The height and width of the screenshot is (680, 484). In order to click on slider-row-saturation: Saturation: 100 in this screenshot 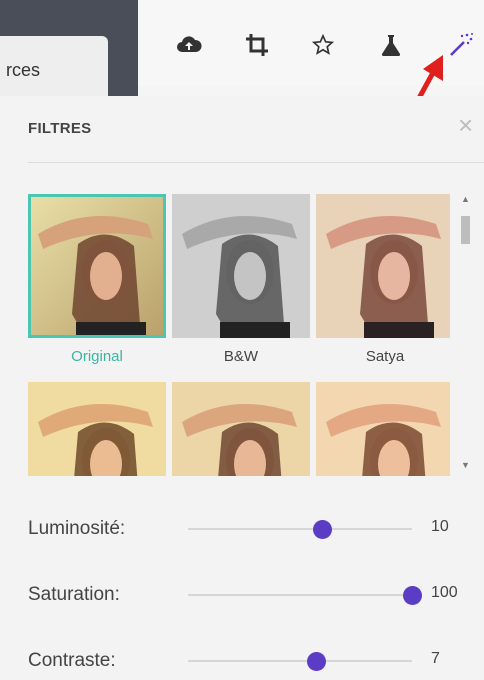, I will do `click(253, 595)`.